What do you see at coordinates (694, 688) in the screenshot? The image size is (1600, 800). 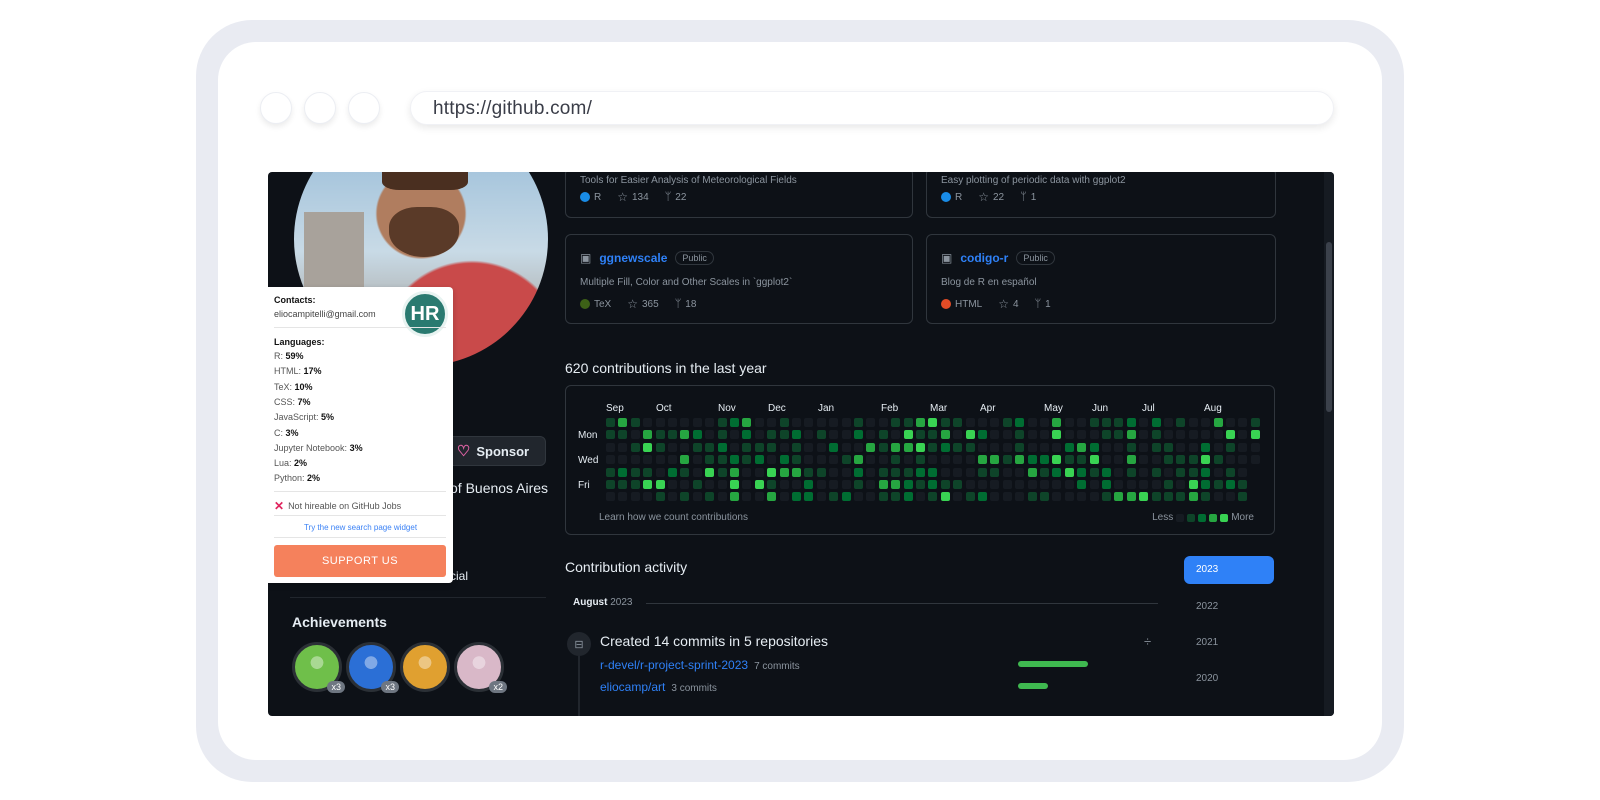 I see `commit-count: 3 commits` at bounding box center [694, 688].